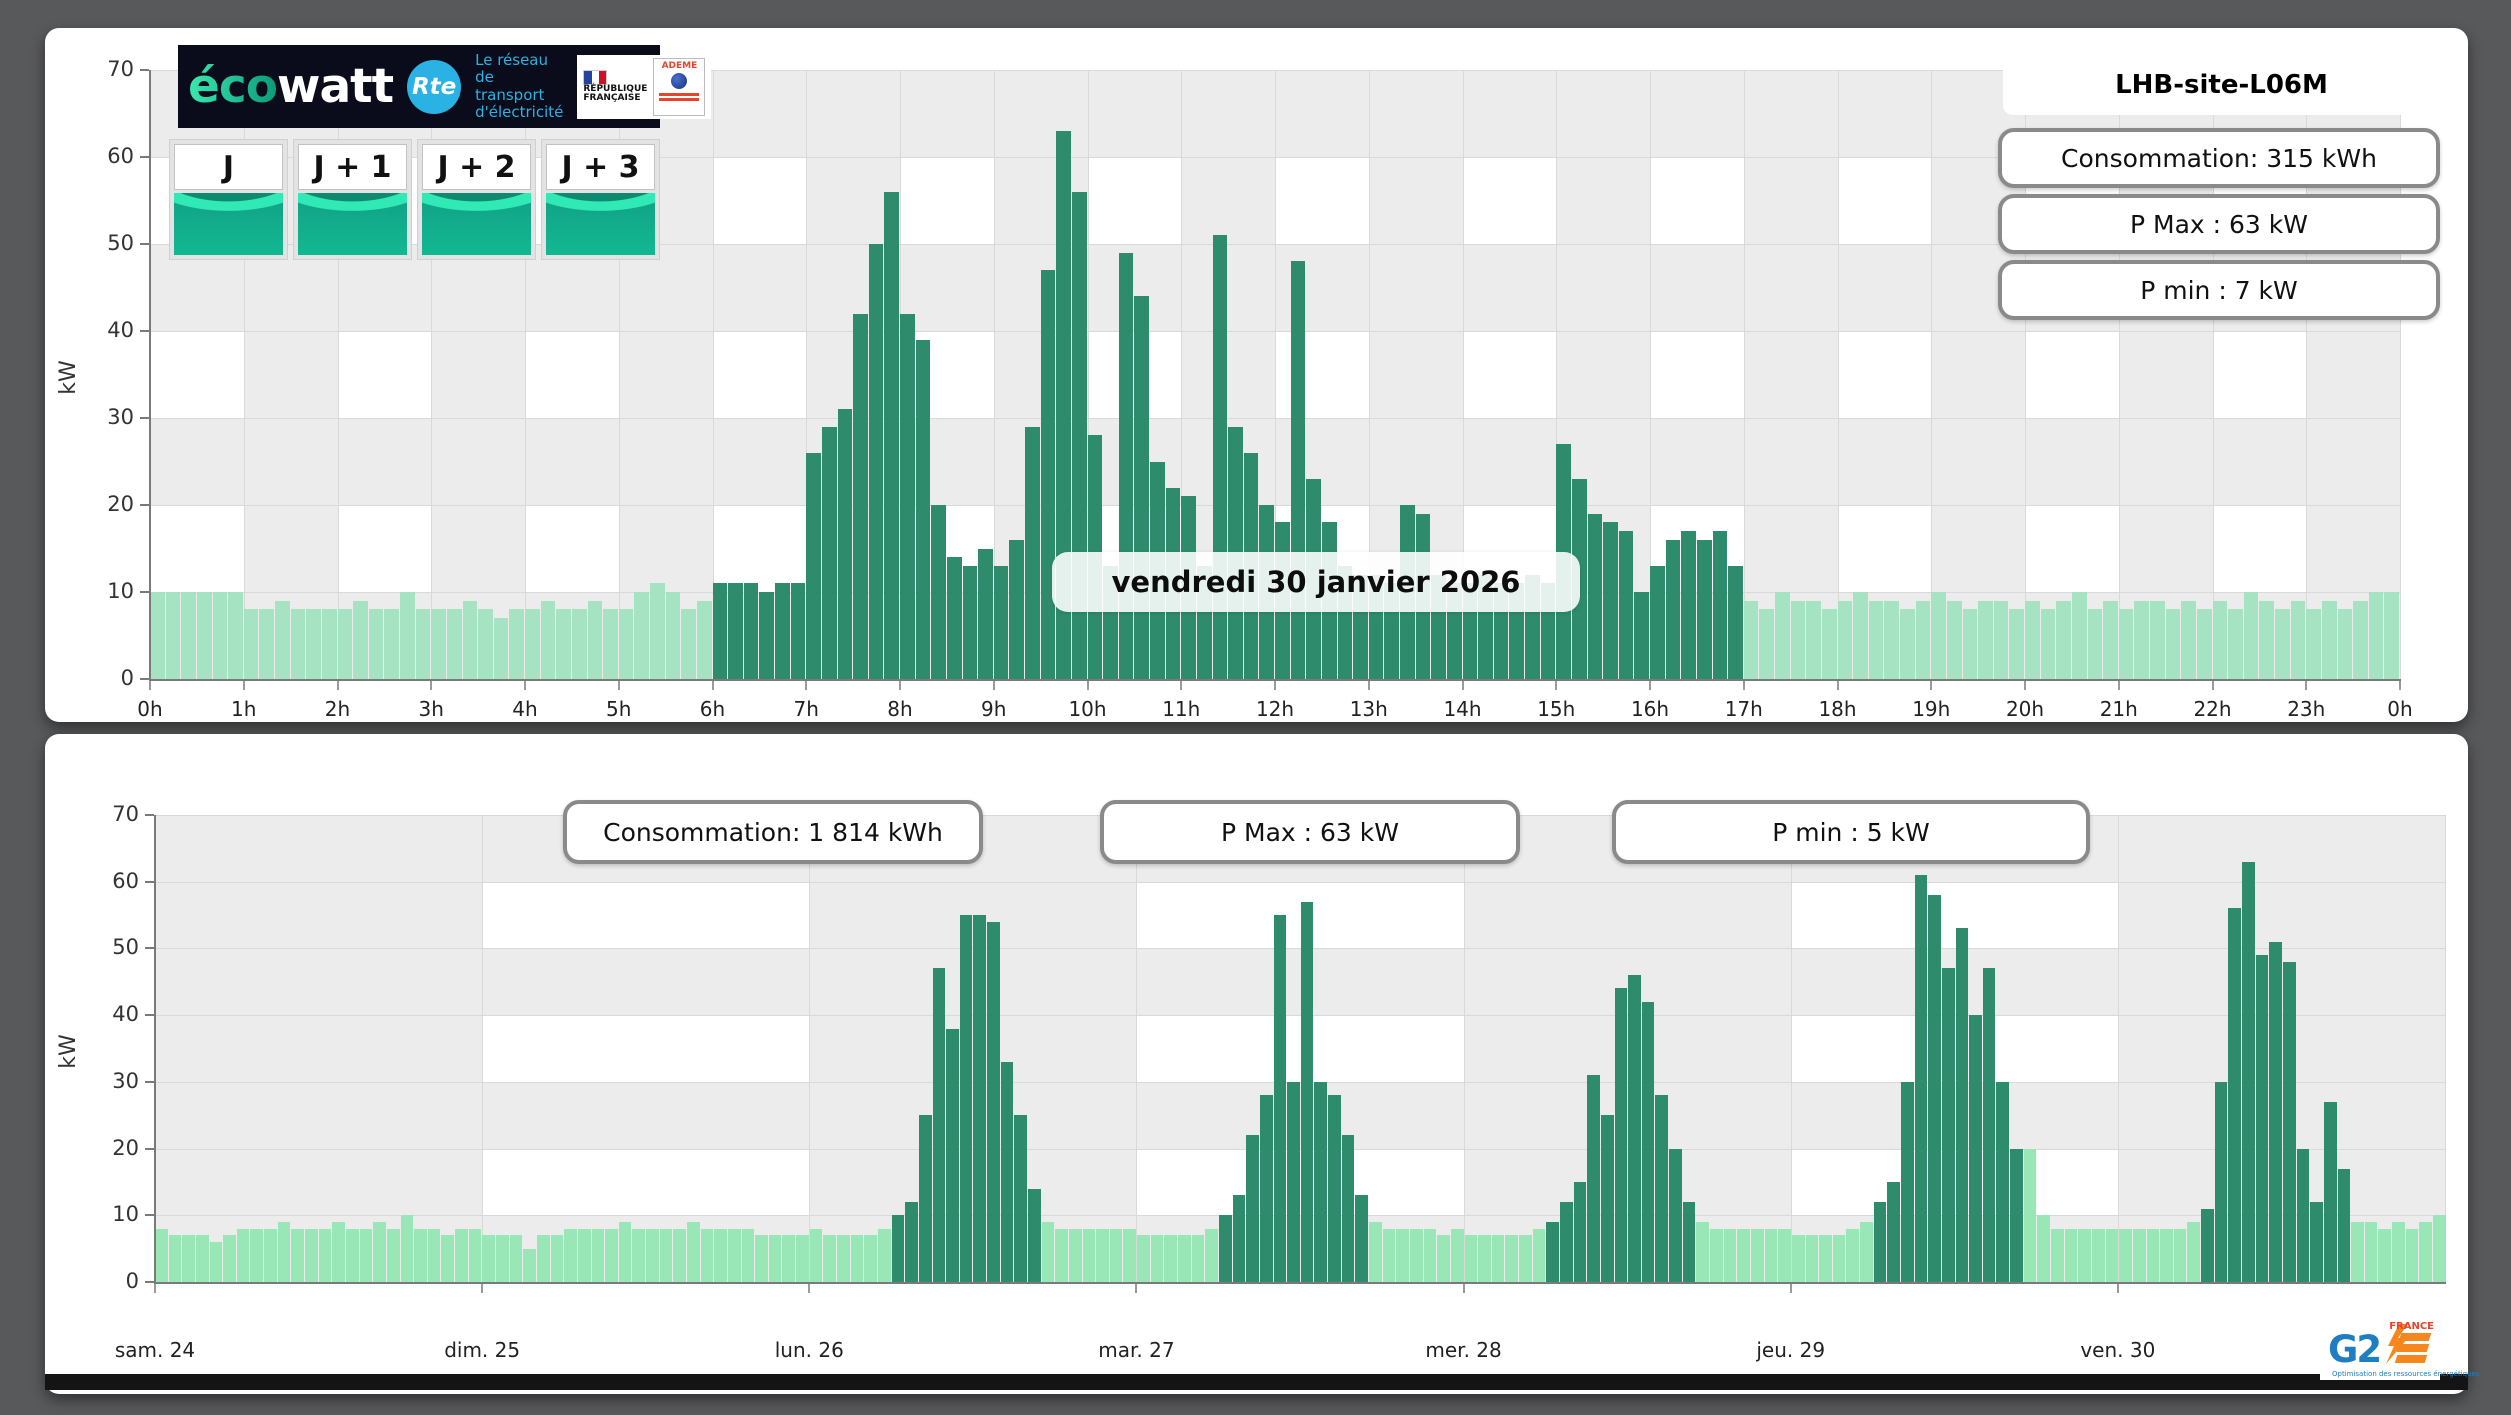 The image size is (2511, 1415). What do you see at coordinates (352, 167) in the screenshot?
I see `tab-day-j1-label: J + 1` at bounding box center [352, 167].